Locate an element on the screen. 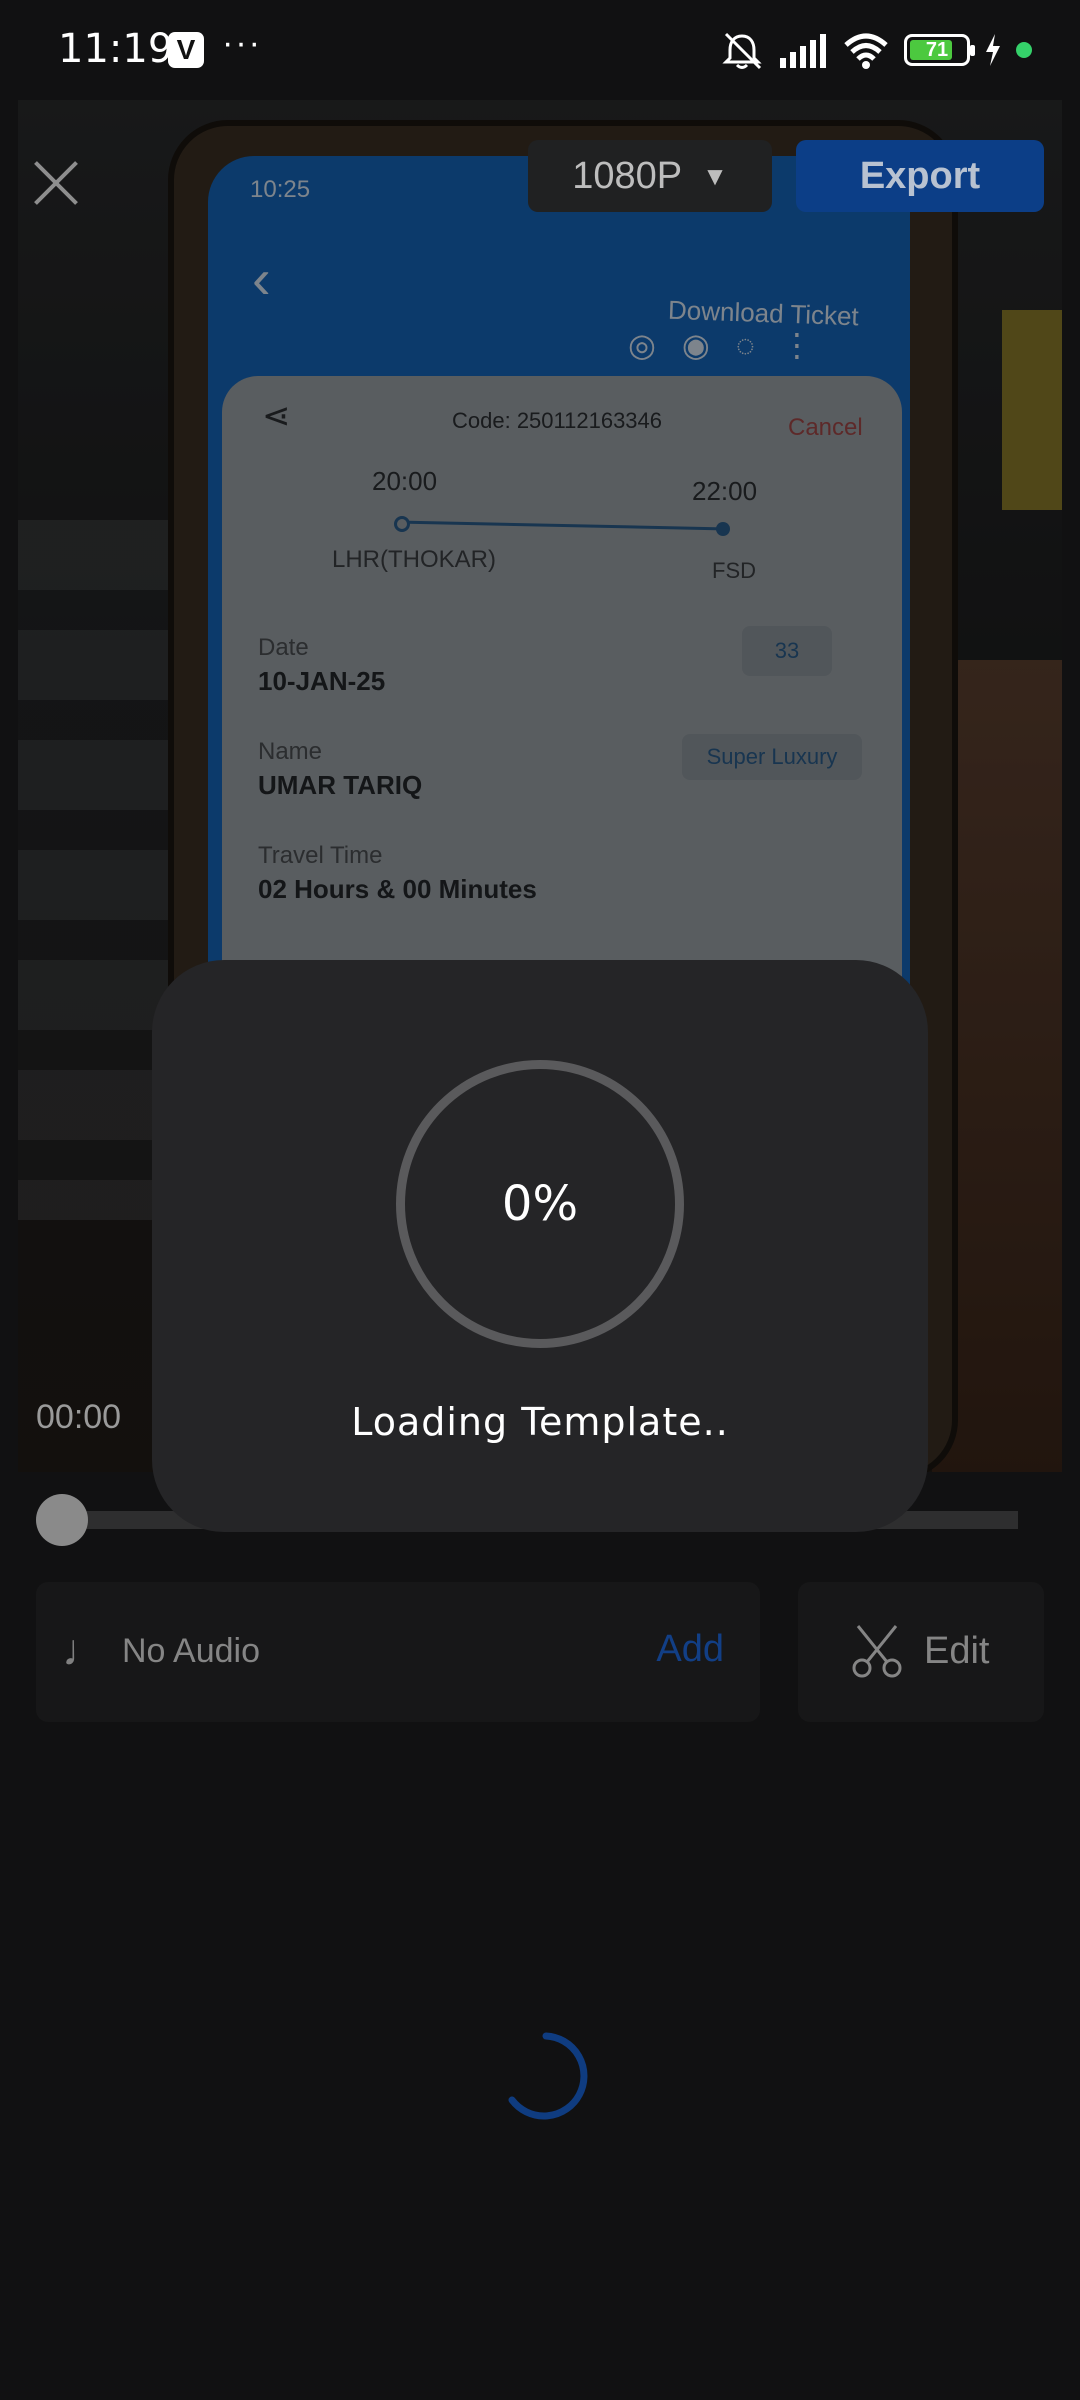  status-icons: 71 is located at coordinates (876, 50).